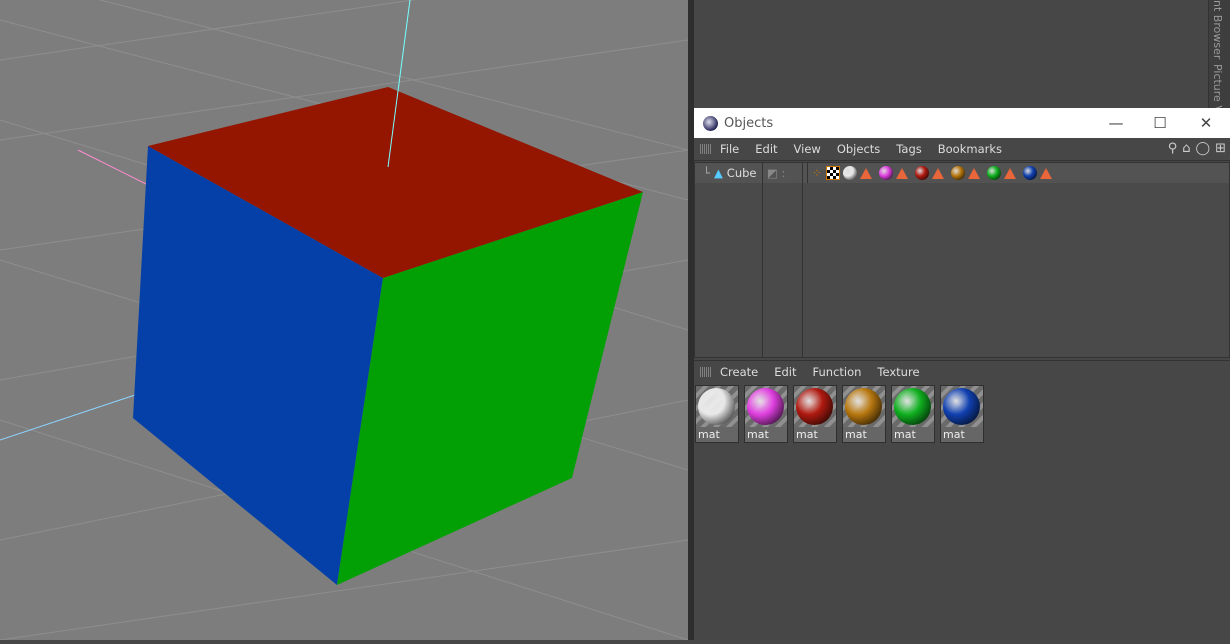 This screenshot has width=1230, height=644. What do you see at coordinates (729, 149) in the screenshot?
I see `menu-file: File` at bounding box center [729, 149].